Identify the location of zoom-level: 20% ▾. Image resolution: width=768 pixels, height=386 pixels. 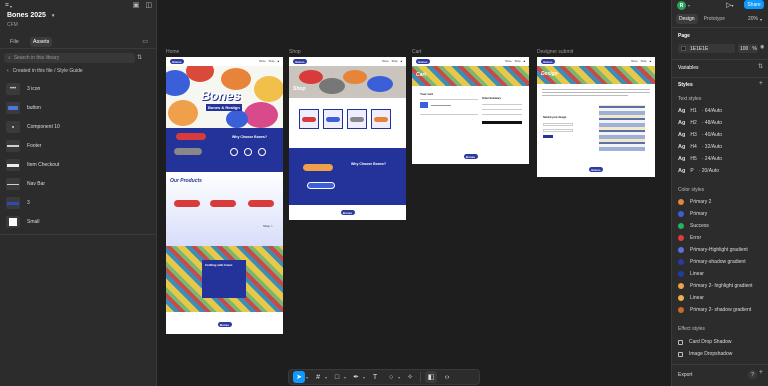
(755, 19).